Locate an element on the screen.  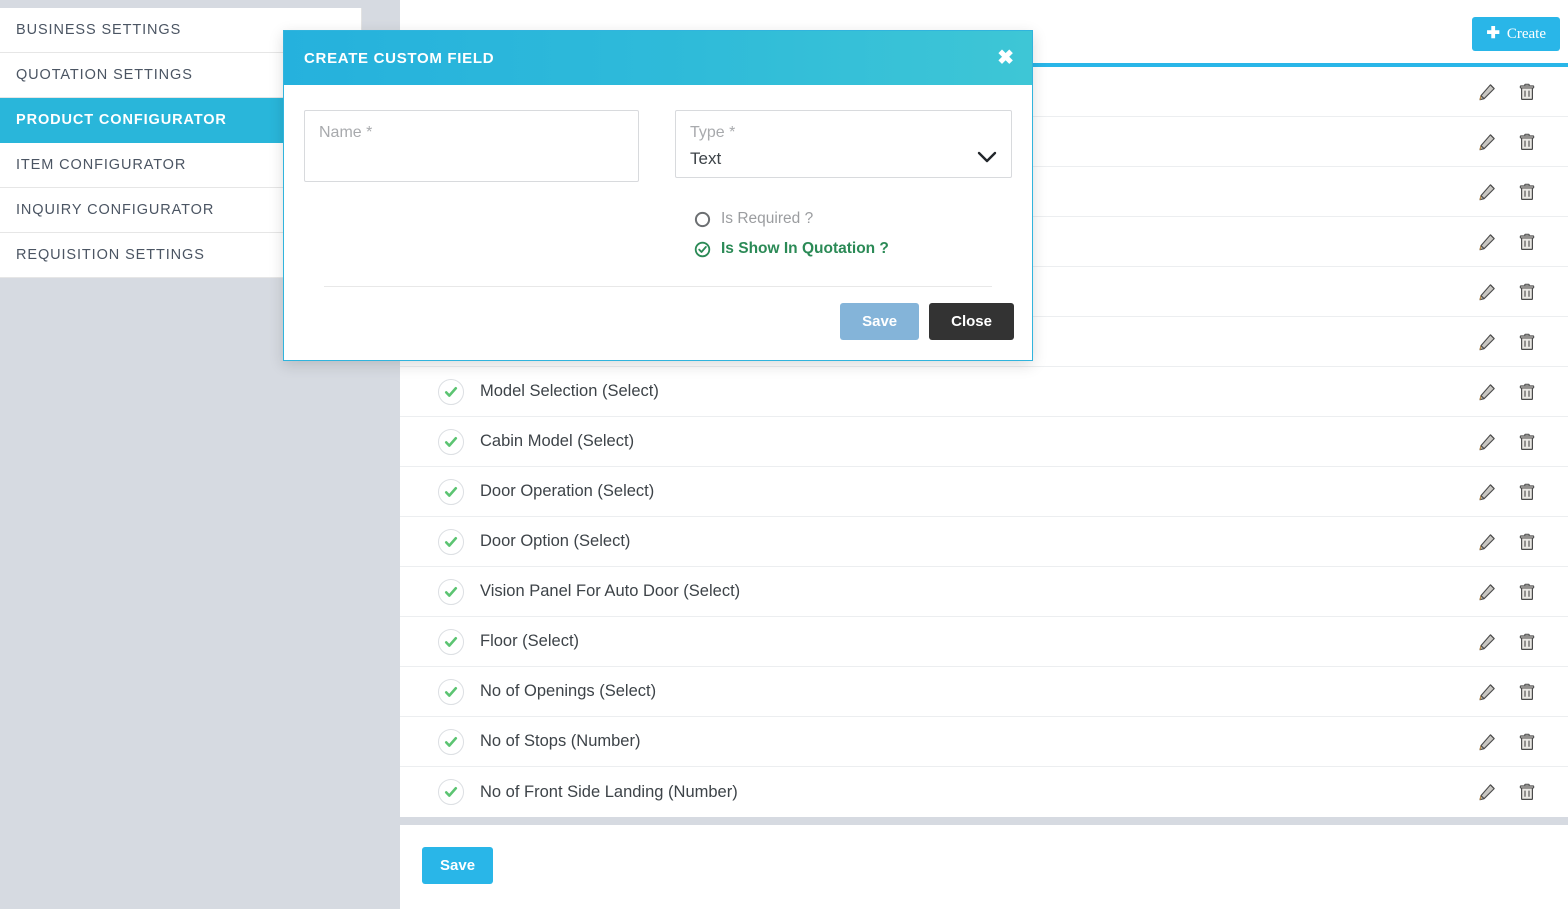
type-field-value: Text is located at coordinates (706, 158).